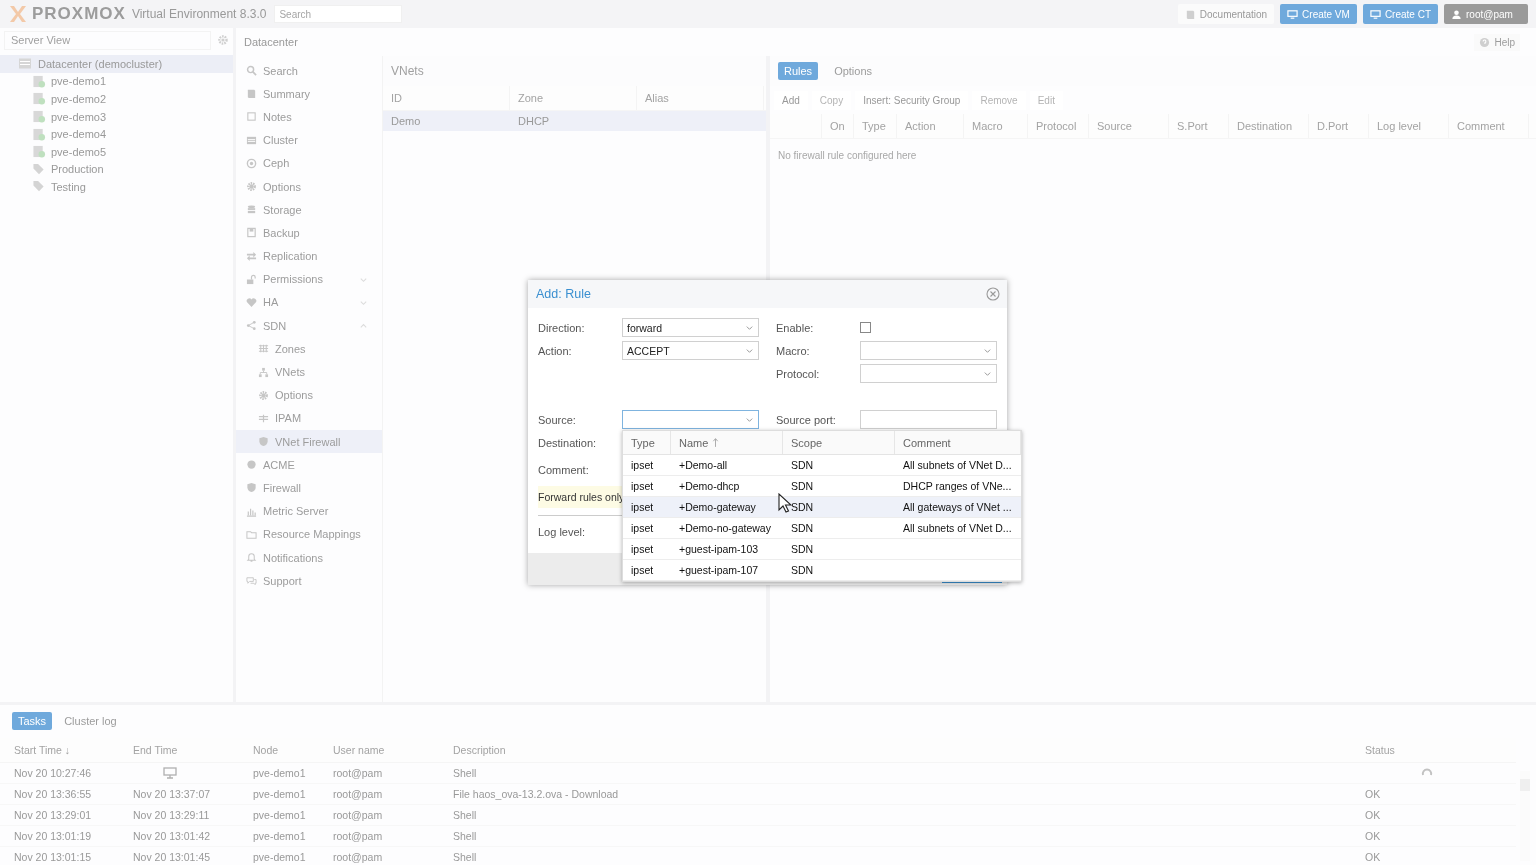 The height and width of the screenshot is (865, 1536). Describe the element at coordinates (179, 750) in the screenshot. I see `column-header: End Time` at that location.